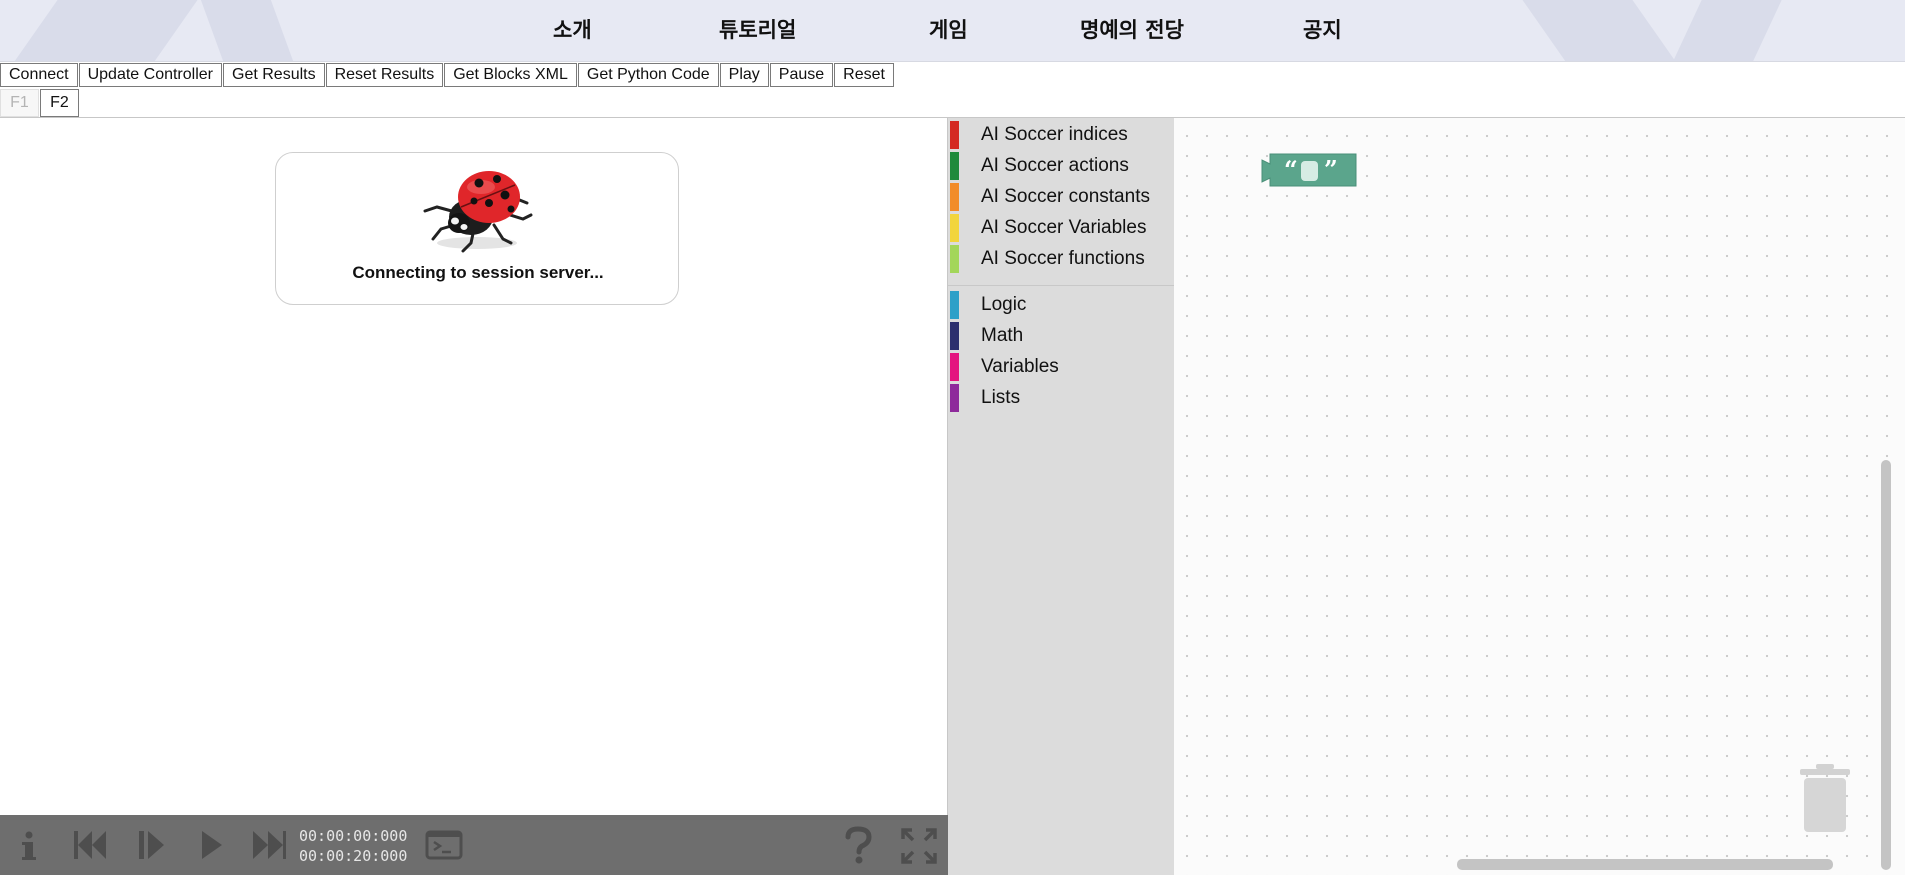 This screenshot has width=1905, height=875. I want to click on toolbox-category-lists: Lists, so click(1061, 398).